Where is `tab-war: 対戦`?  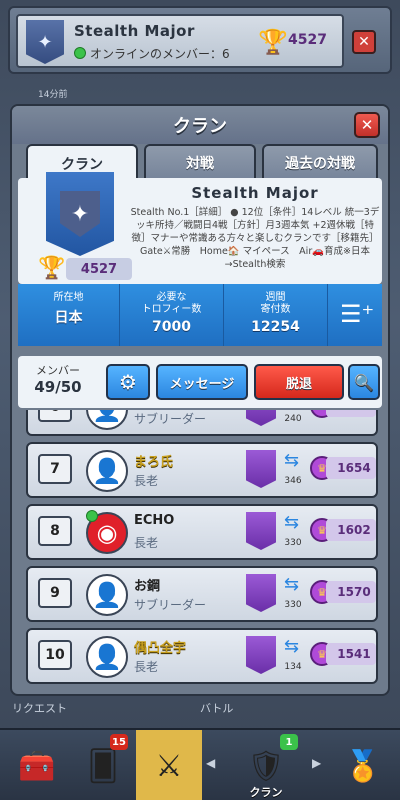
tab-war: 対戦 is located at coordinates (200, 162).